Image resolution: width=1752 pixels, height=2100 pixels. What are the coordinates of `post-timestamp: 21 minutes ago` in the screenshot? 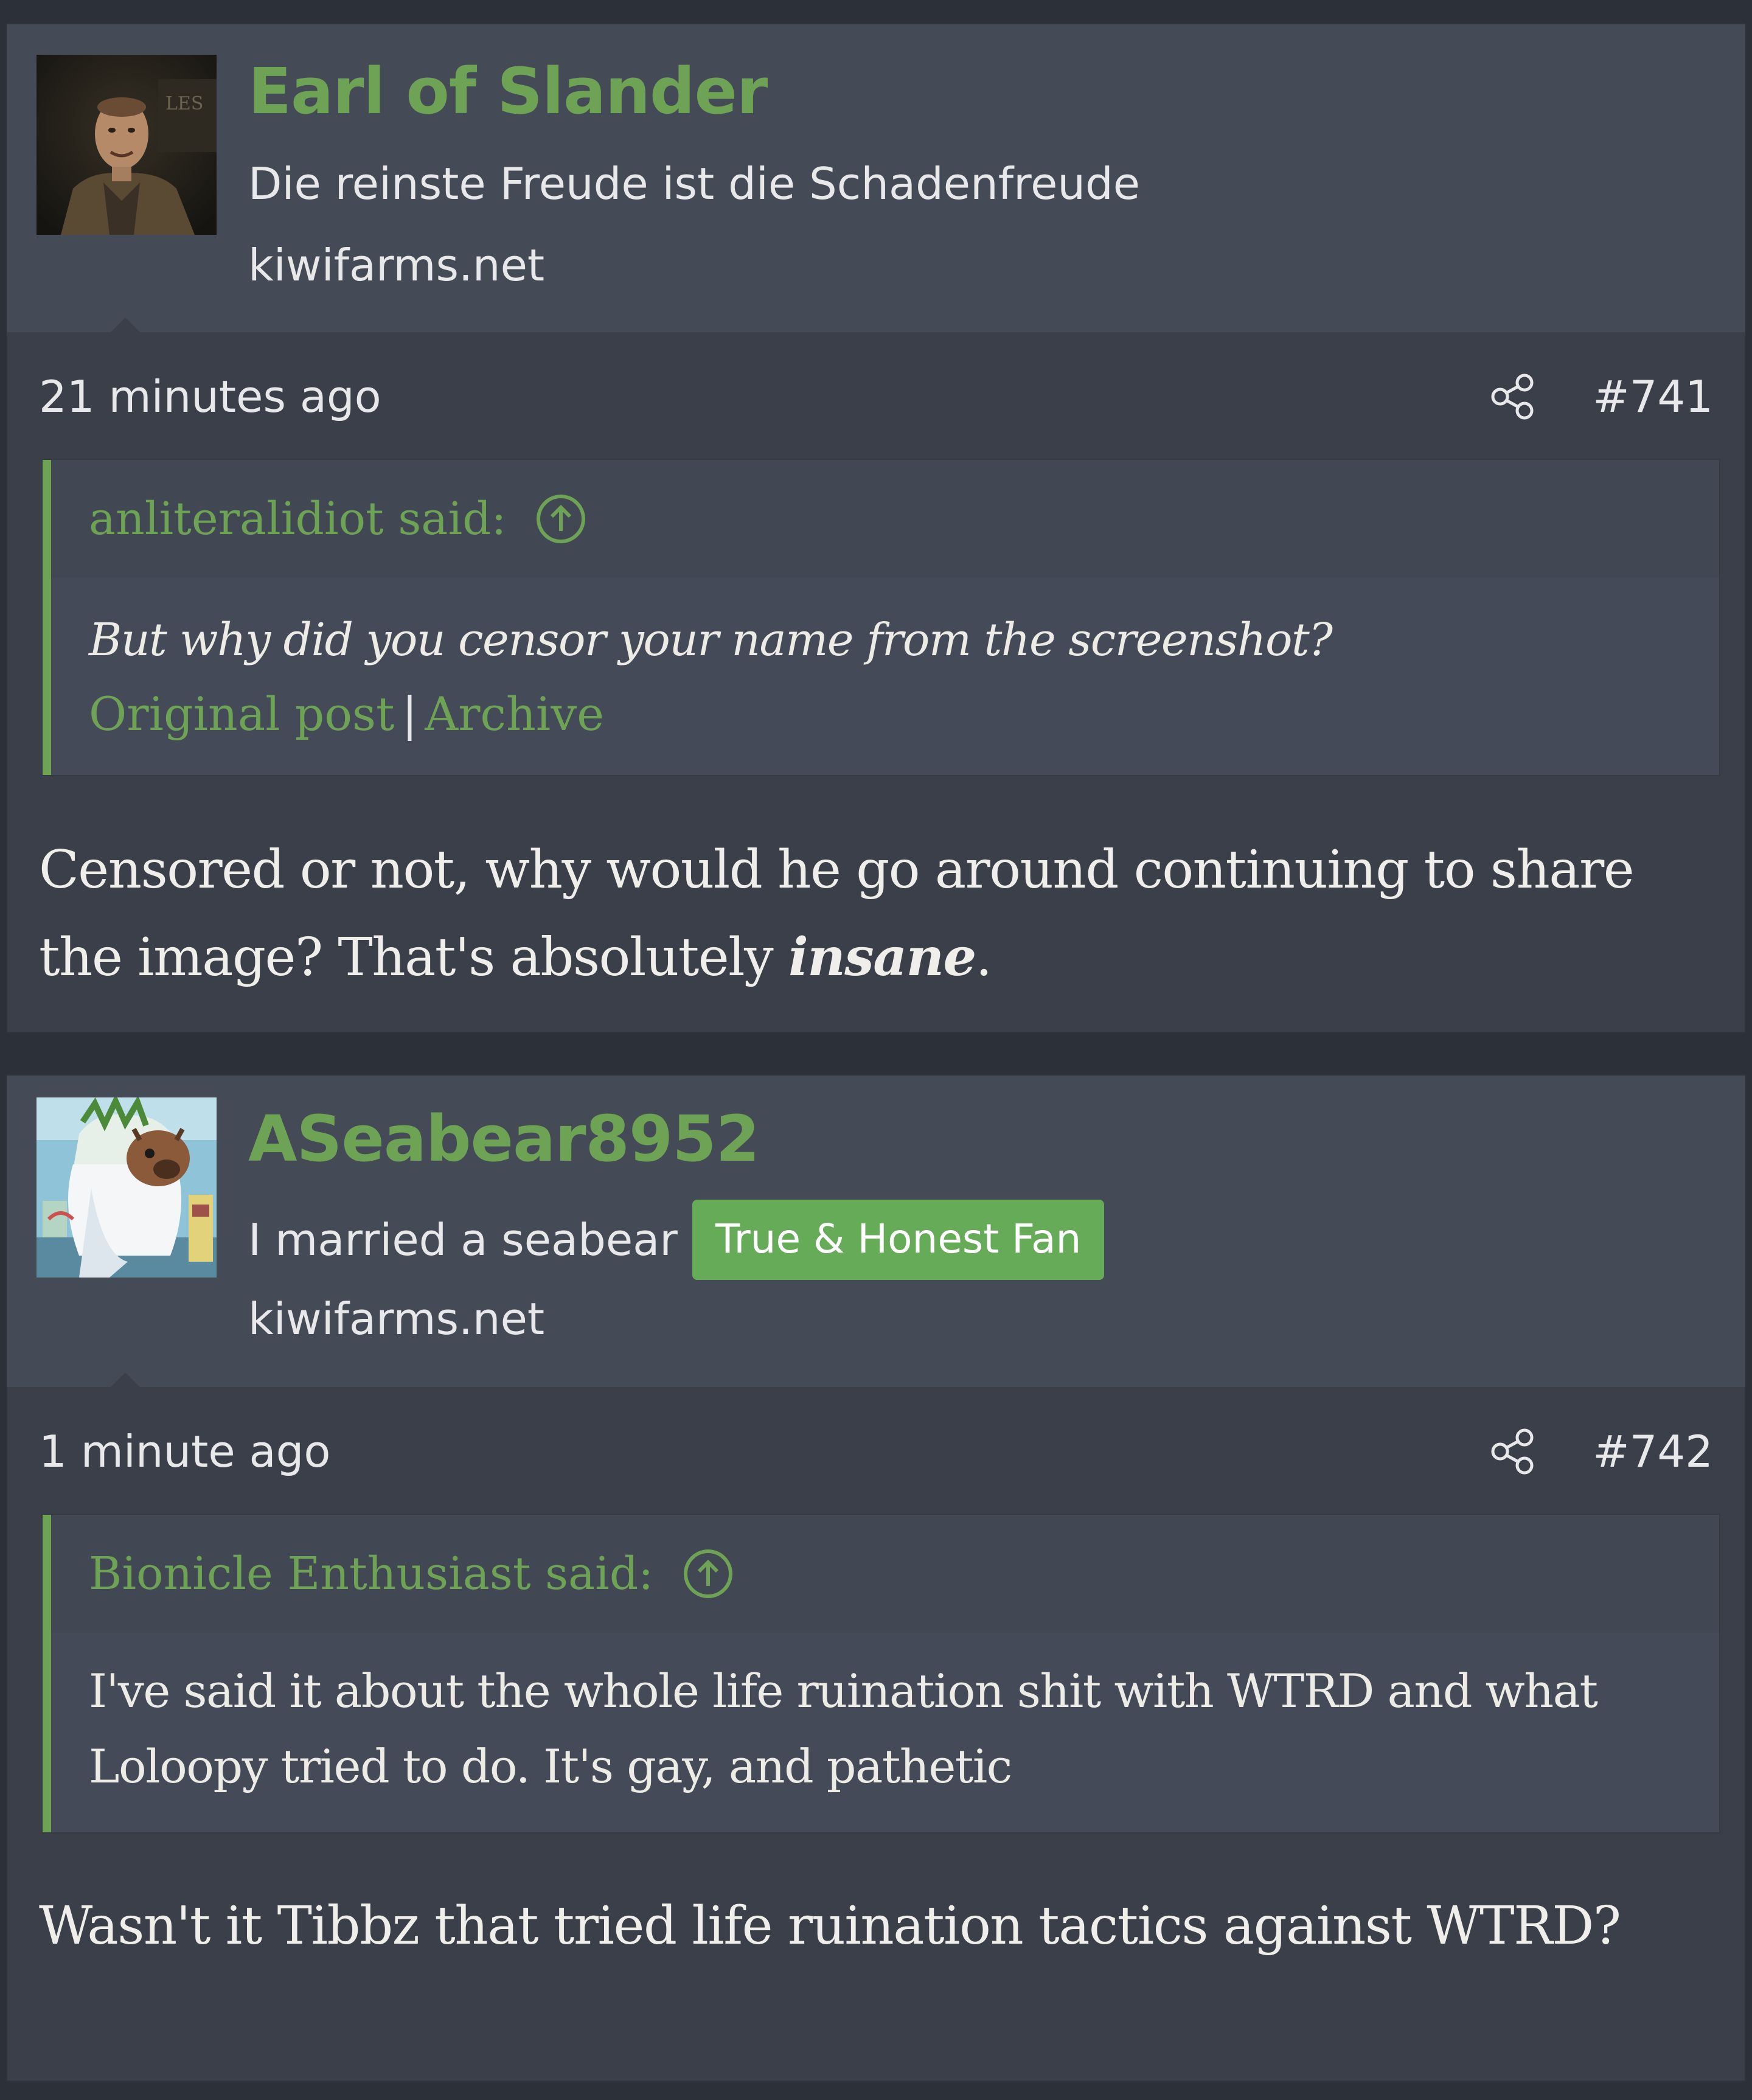 It's located at (210, 397).